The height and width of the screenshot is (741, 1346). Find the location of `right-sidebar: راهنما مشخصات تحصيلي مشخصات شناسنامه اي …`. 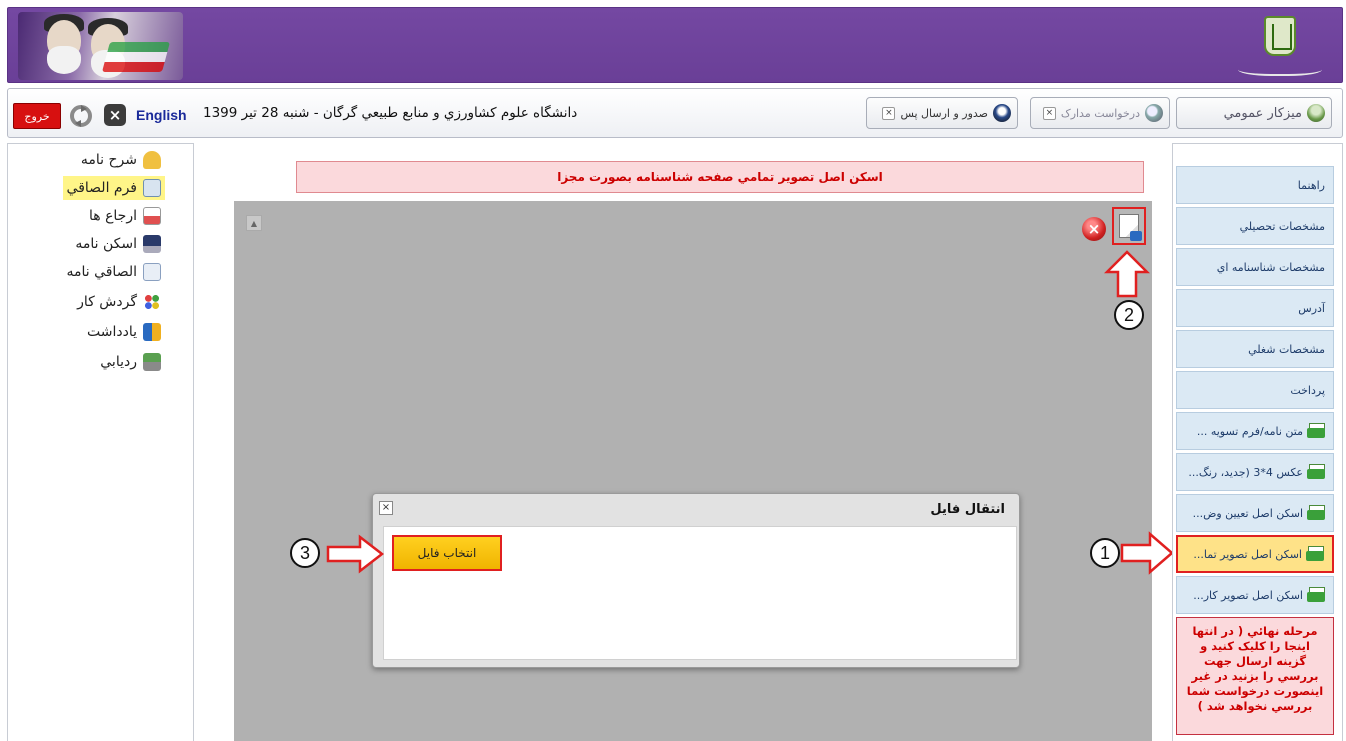

right-sidebar: راهنما مشخصات تحصيلي مشخصات شناسنامه اي … is located at coordinates (1257, 442).